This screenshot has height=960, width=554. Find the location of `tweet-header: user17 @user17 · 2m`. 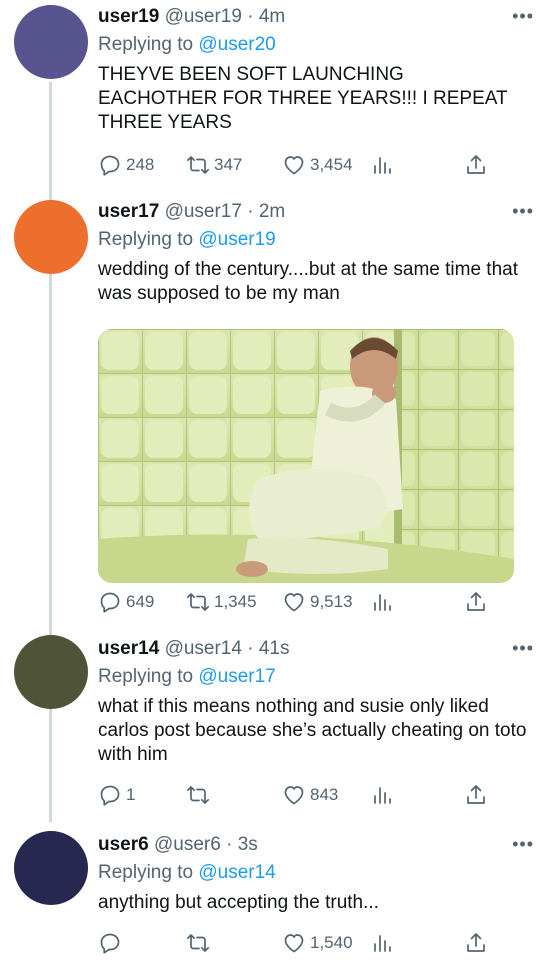

tweet-header: user17 @user17 · 2m is located at coordinates (191, 212).